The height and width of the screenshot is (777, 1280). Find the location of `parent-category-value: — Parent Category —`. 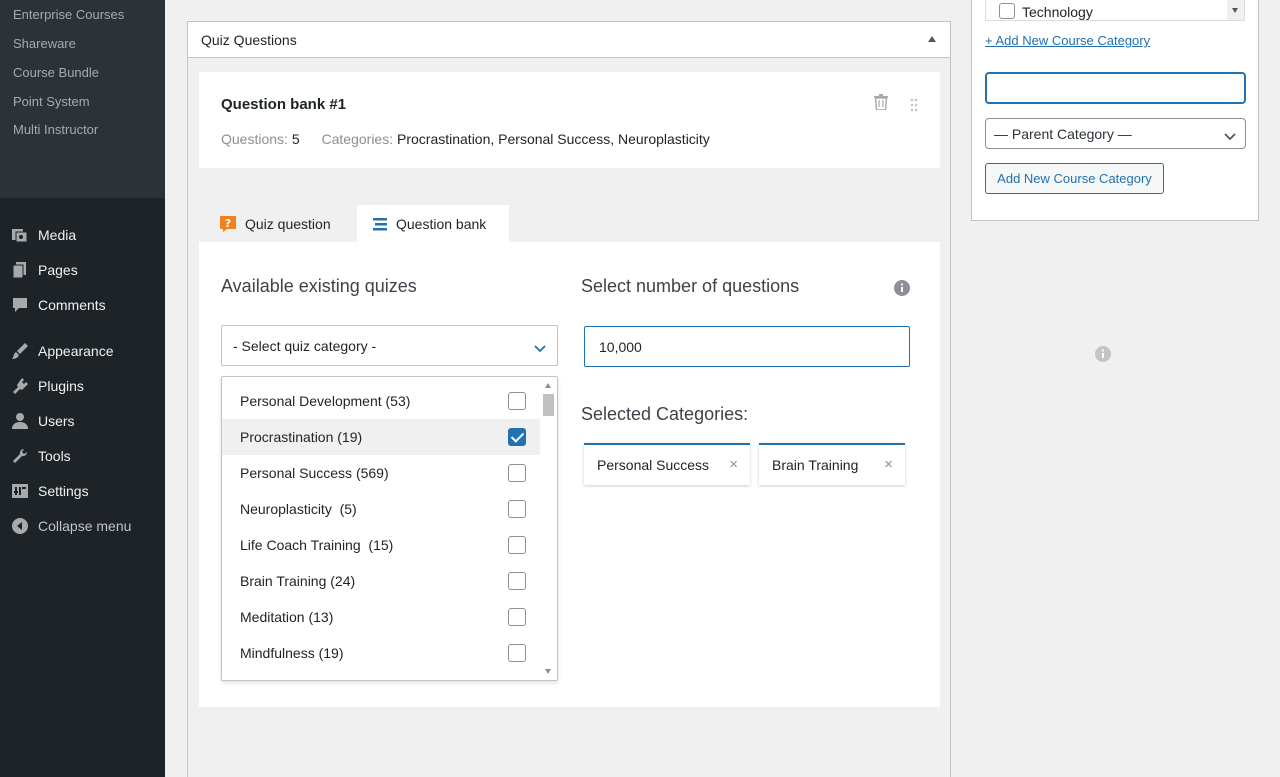

parent-category-value: — Parent Category — is located at coordinates (1063, 134).